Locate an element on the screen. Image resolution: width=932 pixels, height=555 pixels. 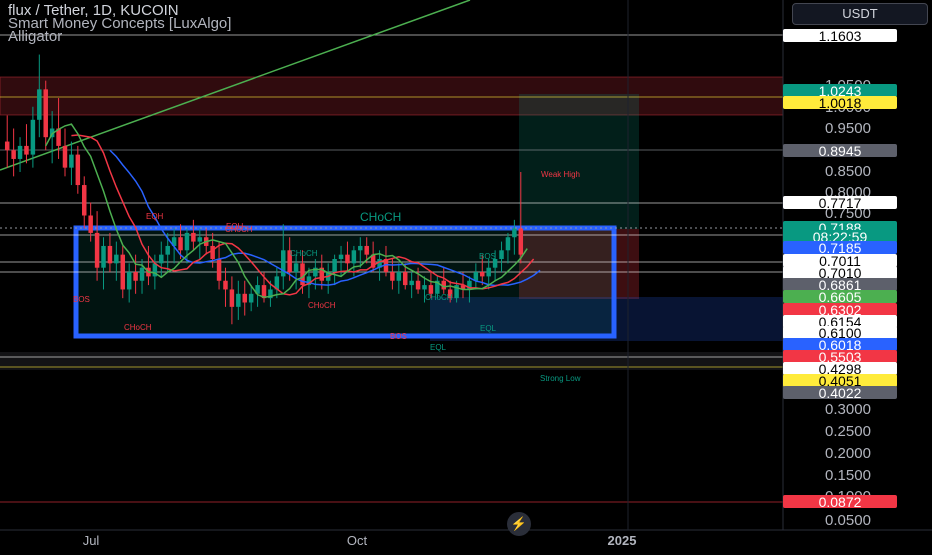
currency-button: USDT is located at coordinates (860, 14).